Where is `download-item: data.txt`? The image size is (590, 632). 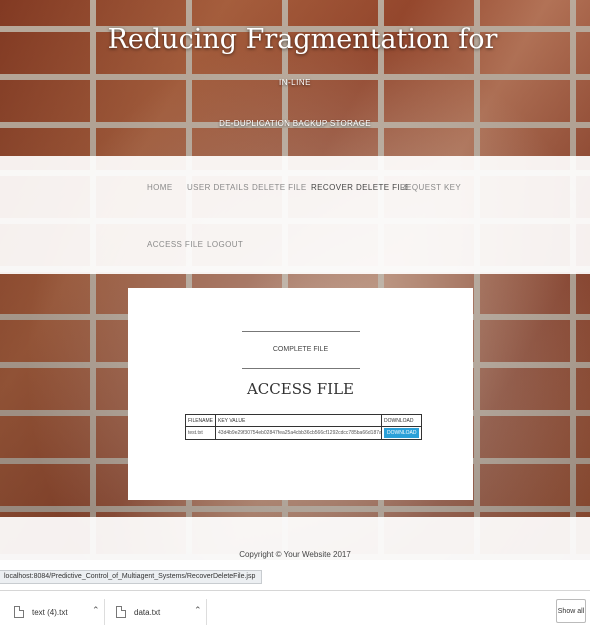 download-item: data.txt is located at coordinates (138, 611).